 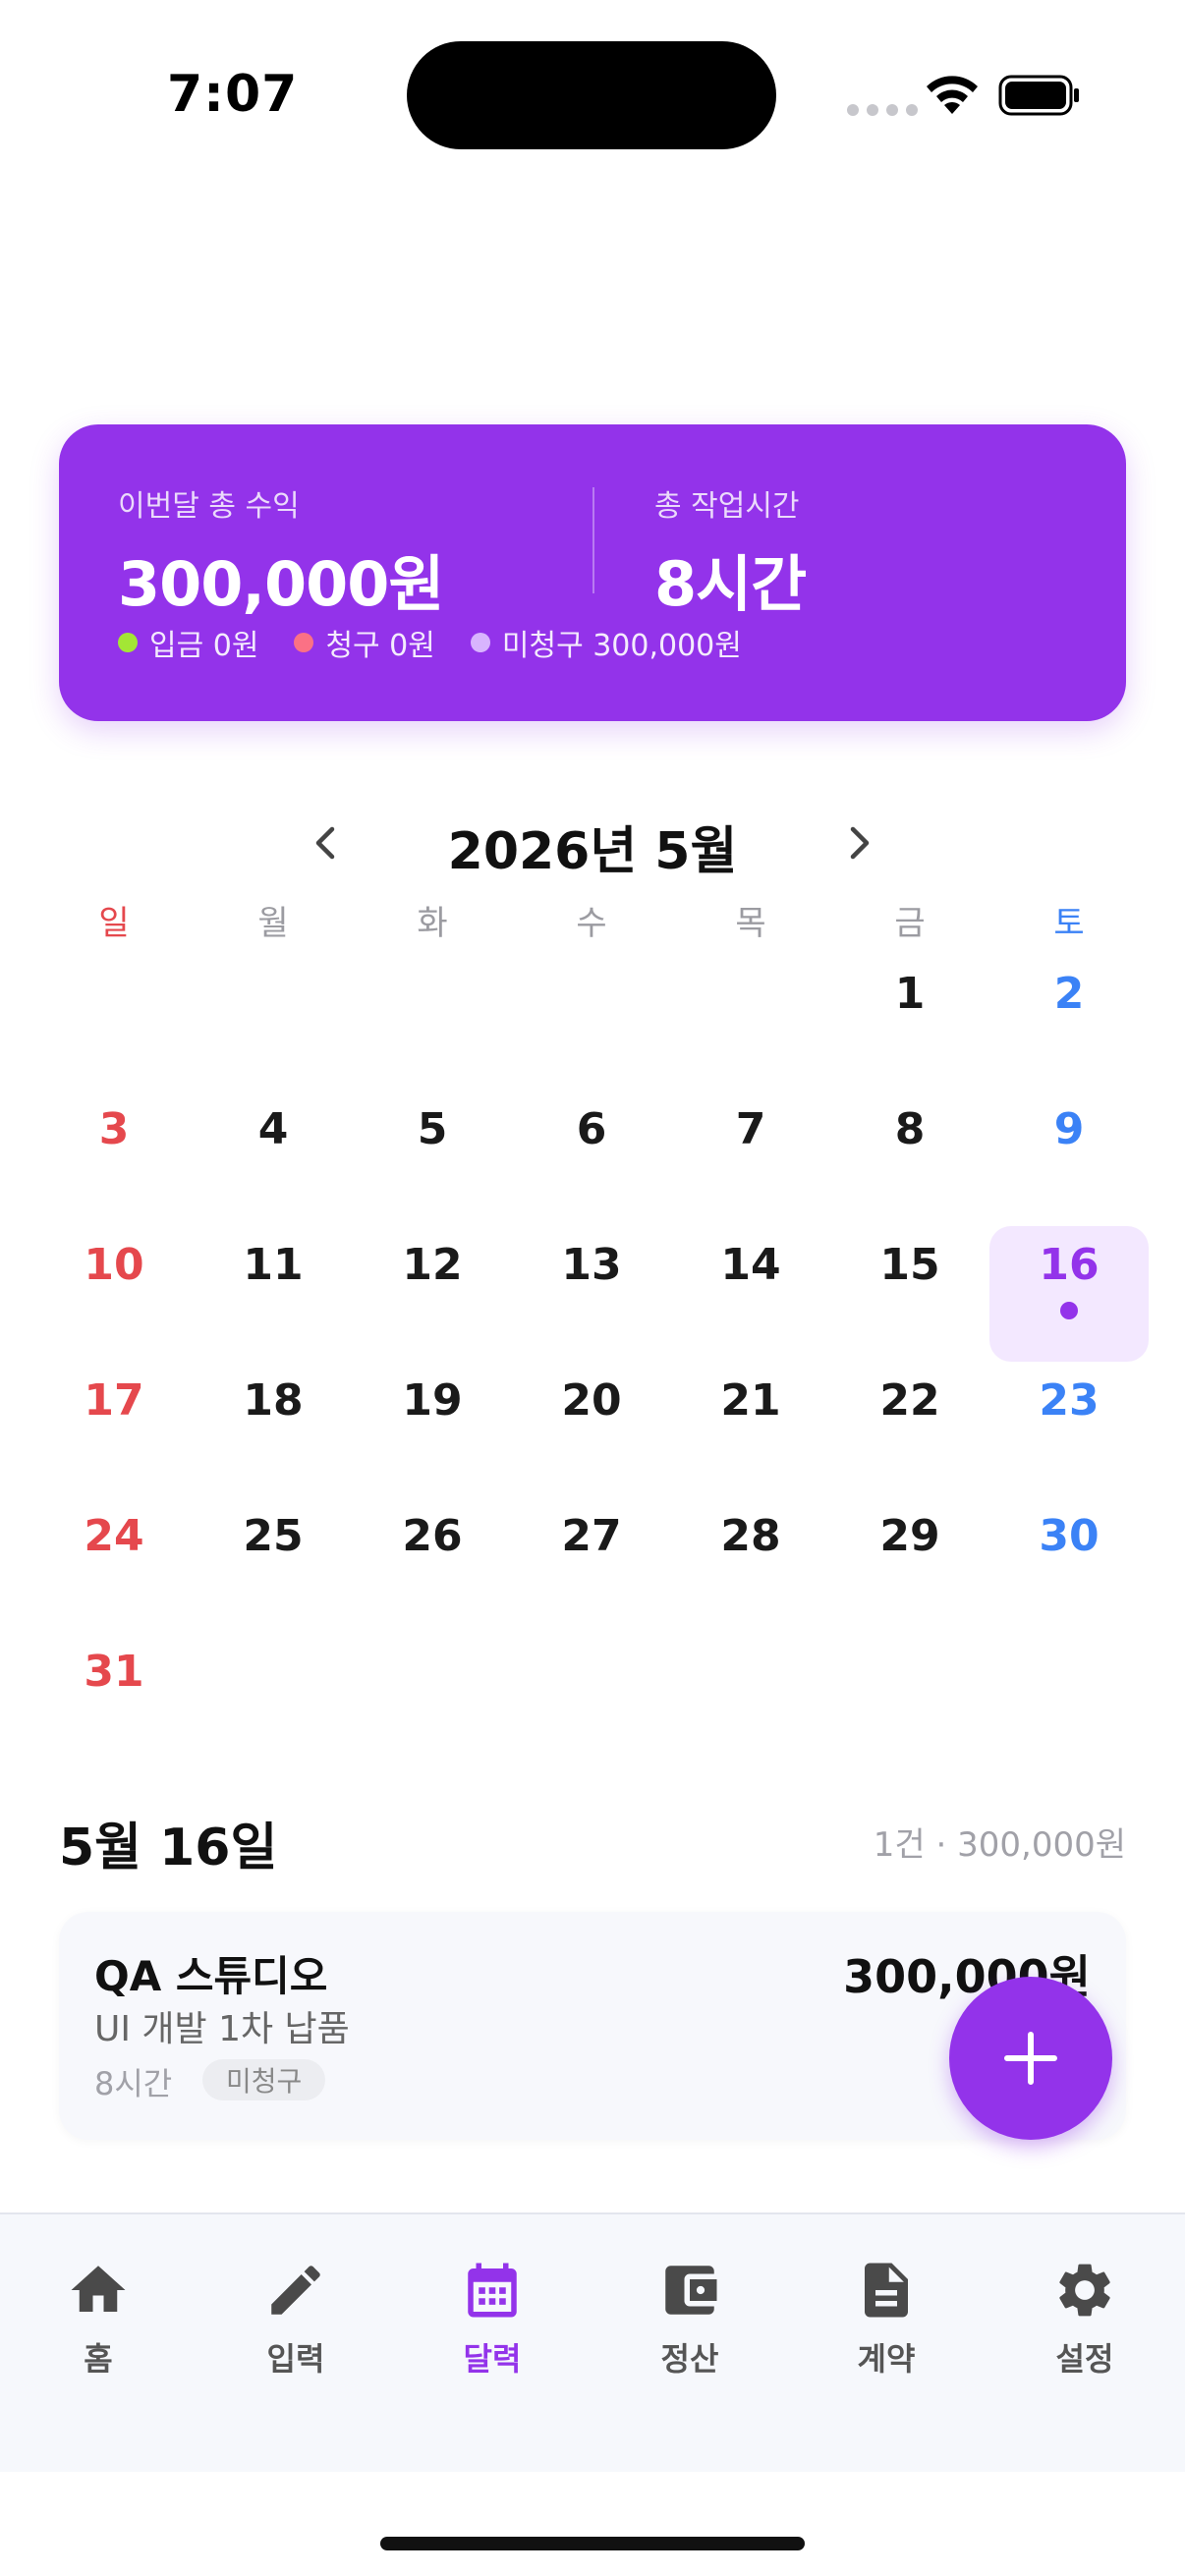 I want to click on tab-settlement-label: 정산, so click(x=689, y=2359).